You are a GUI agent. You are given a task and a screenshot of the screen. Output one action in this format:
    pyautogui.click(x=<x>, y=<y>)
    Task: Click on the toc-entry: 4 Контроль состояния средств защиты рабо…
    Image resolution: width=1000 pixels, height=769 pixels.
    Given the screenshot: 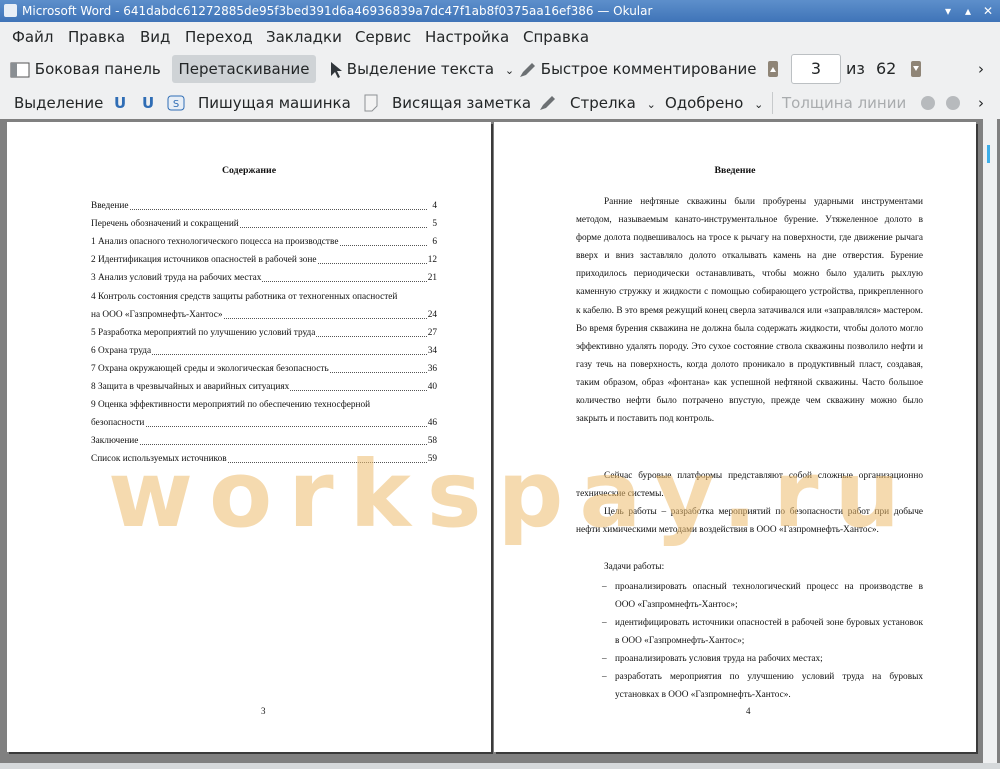 What is the action you would take?
    pyautogui.click(x=264, y=296)
    